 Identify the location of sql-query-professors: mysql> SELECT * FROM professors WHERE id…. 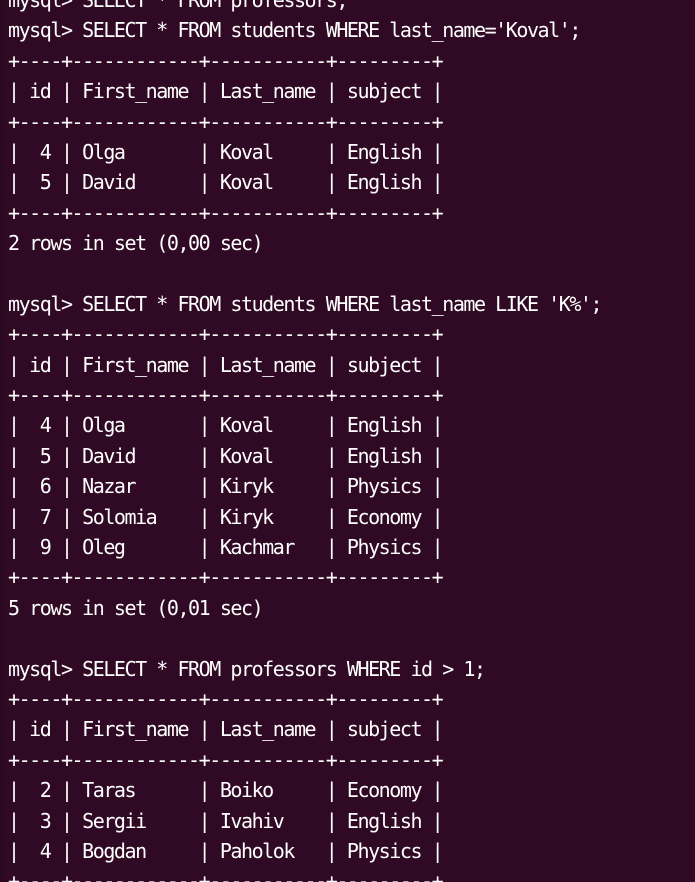
(247, 668).